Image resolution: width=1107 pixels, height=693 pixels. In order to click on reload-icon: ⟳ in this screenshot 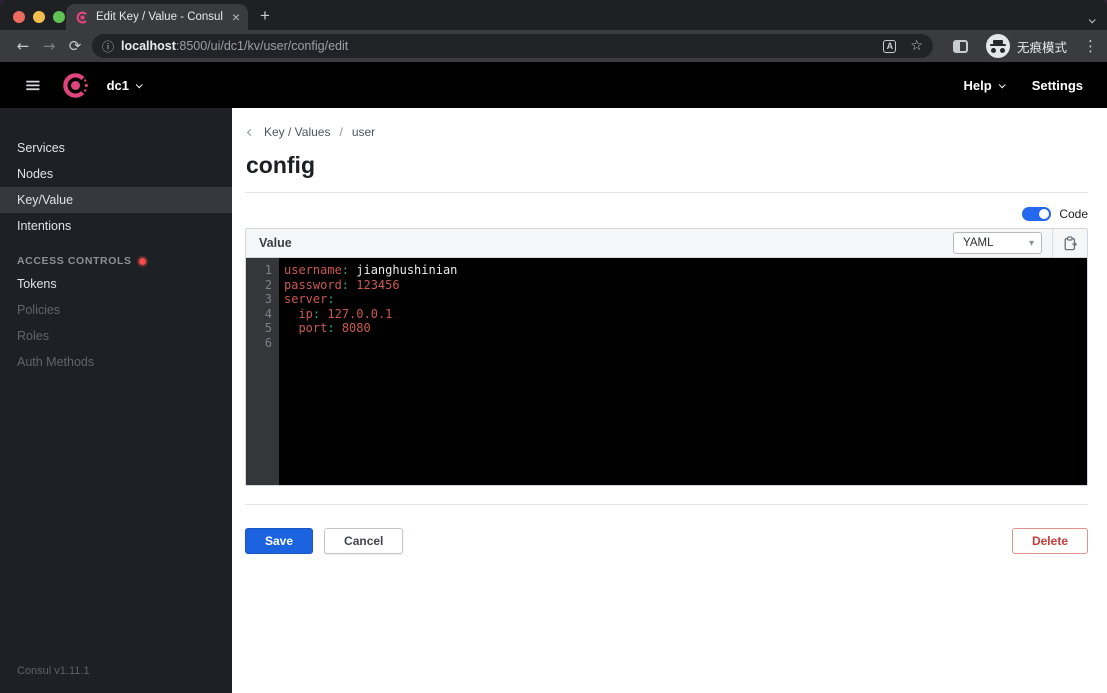, I will do `click(75, 46)`.